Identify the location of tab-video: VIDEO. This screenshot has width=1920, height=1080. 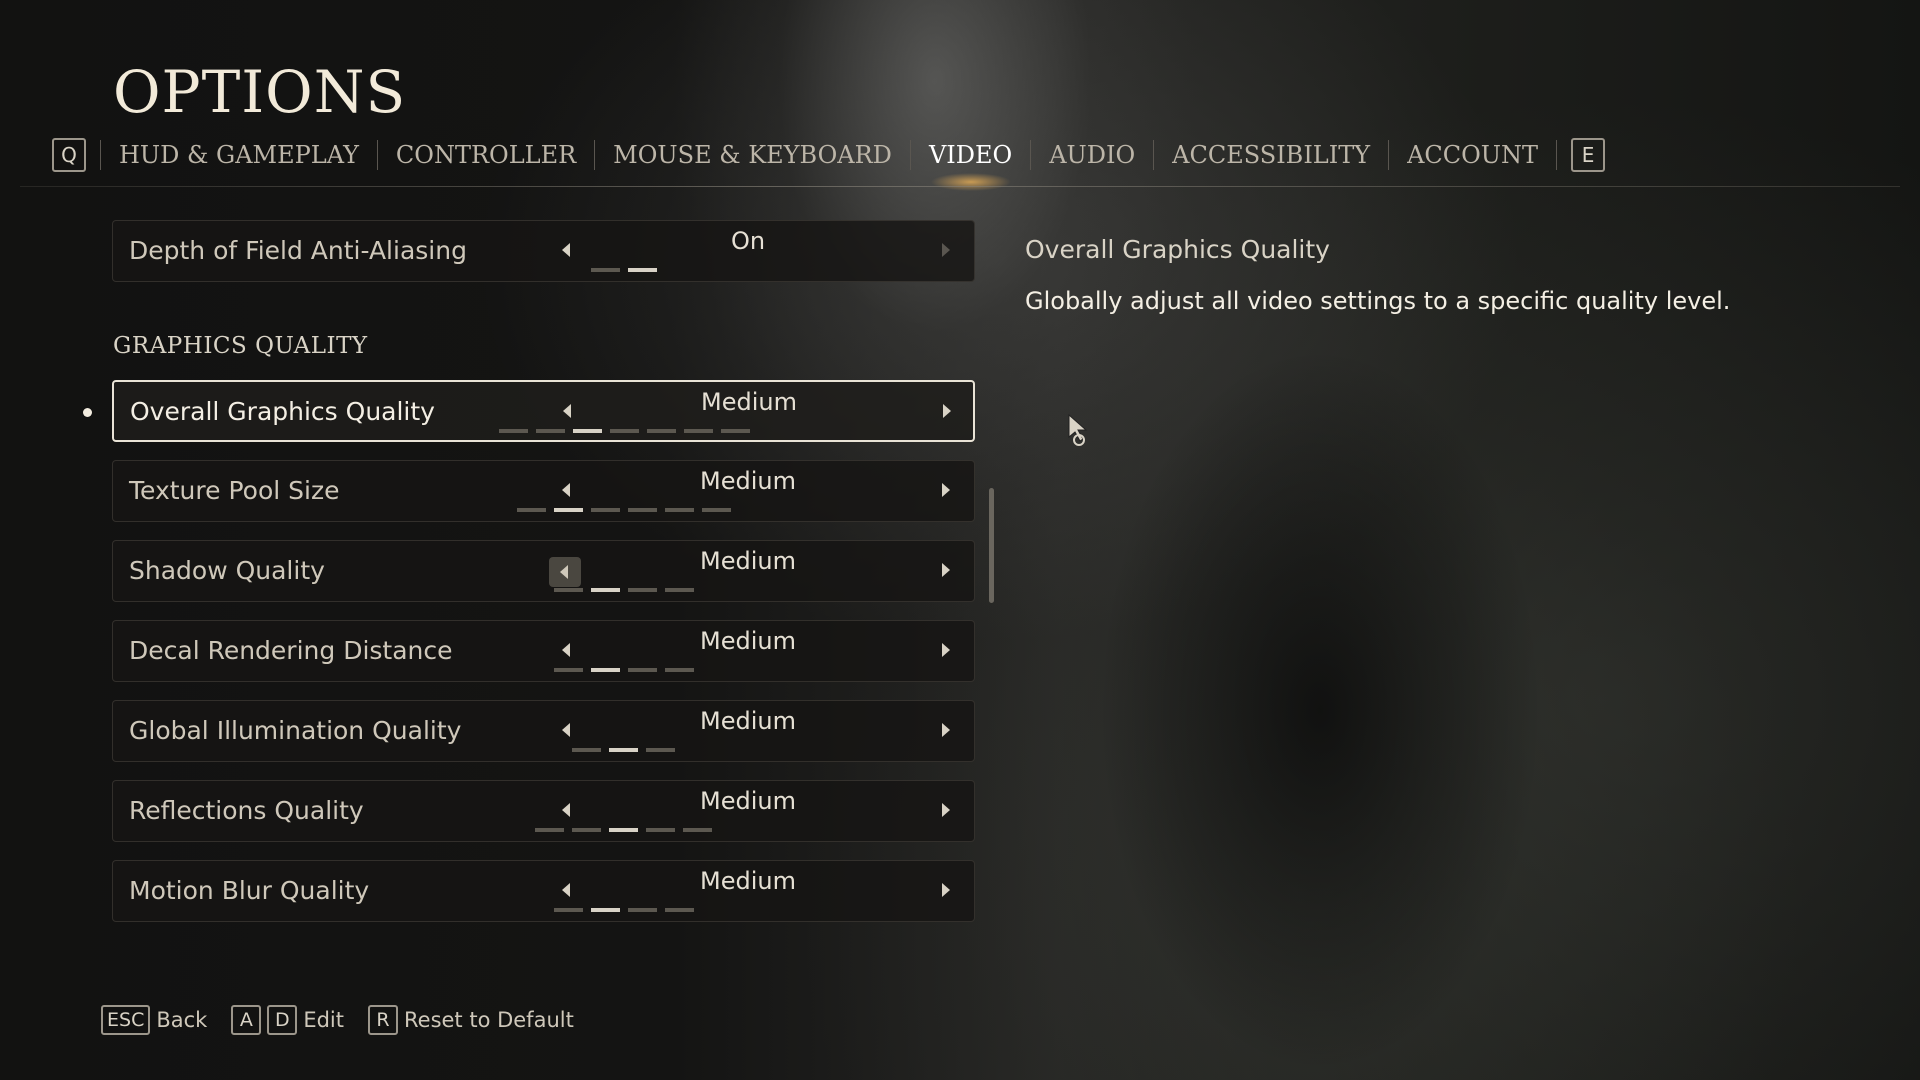
(970, 166).